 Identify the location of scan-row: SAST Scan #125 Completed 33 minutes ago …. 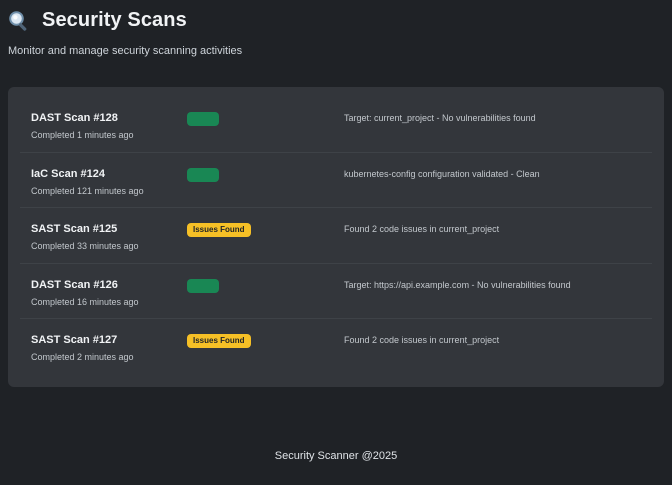
(336, 236).